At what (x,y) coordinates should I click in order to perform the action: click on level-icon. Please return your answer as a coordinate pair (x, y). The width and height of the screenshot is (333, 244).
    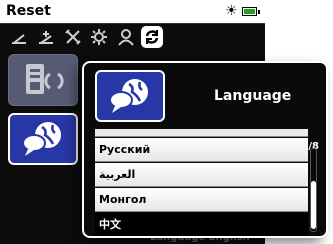
    Looking at the image, I should click on (19, 37).